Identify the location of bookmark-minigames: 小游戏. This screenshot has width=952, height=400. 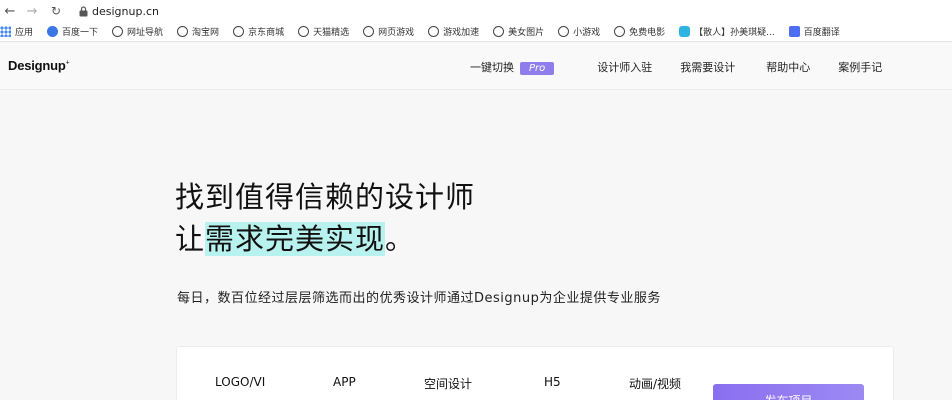
(579, 31).